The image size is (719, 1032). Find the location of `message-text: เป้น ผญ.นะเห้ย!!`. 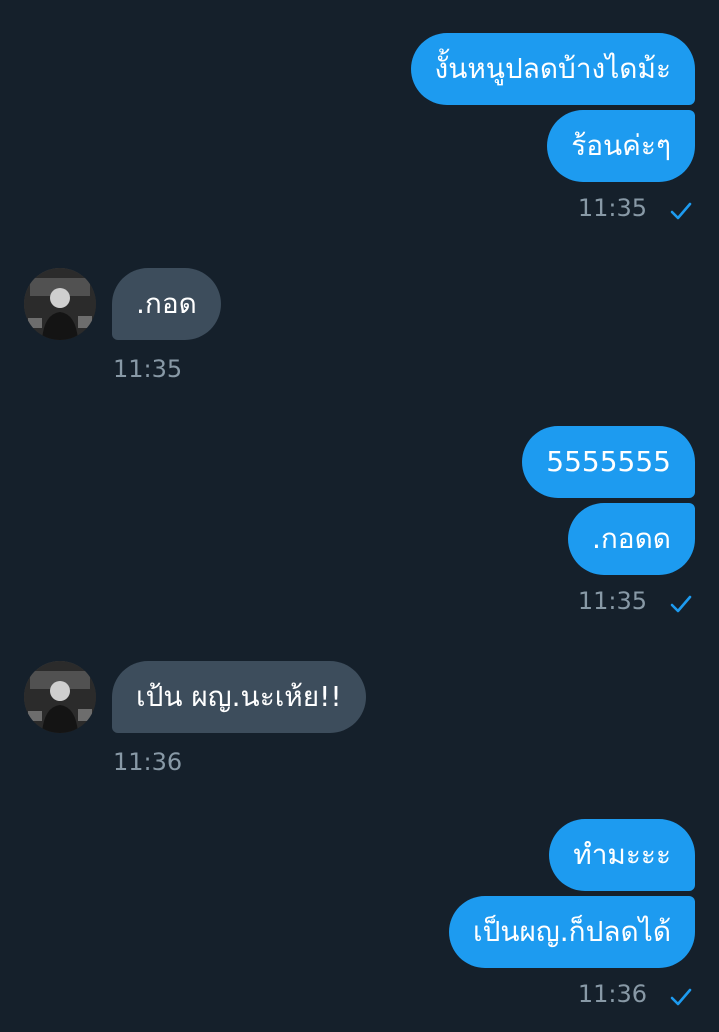

message-text: เป้น ผญ.นะเห้ย!! is located at coordinates (239, 696).